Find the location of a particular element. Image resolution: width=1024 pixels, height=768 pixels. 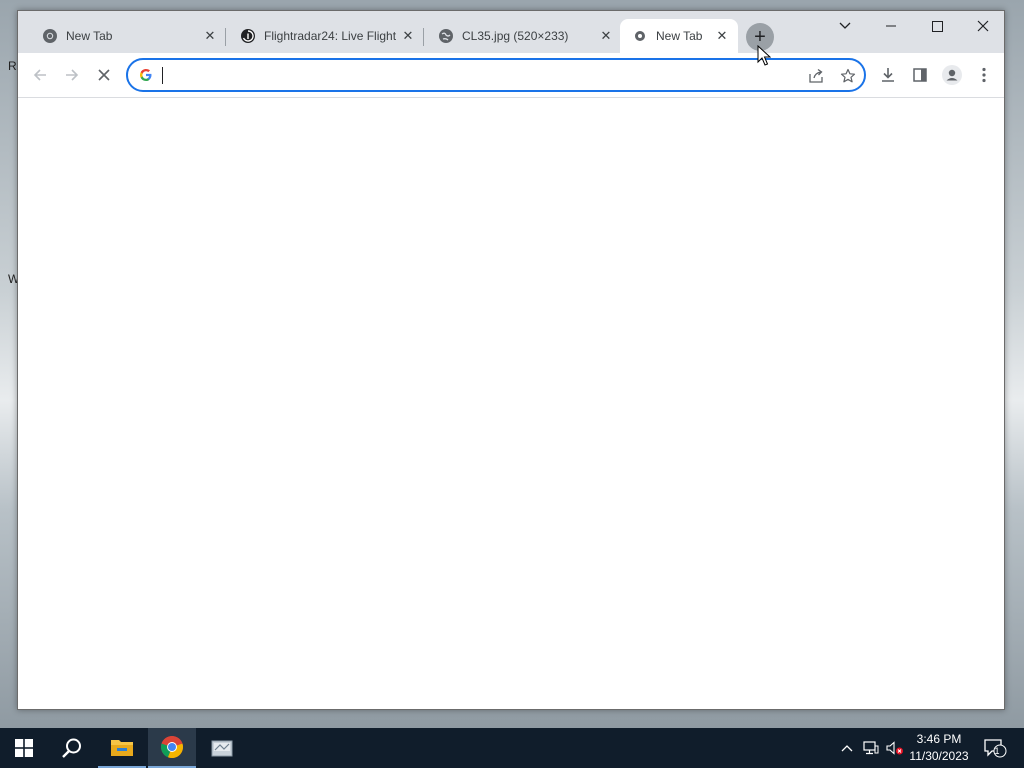

action-center-button: 1 is located at coordinates (995, 748).